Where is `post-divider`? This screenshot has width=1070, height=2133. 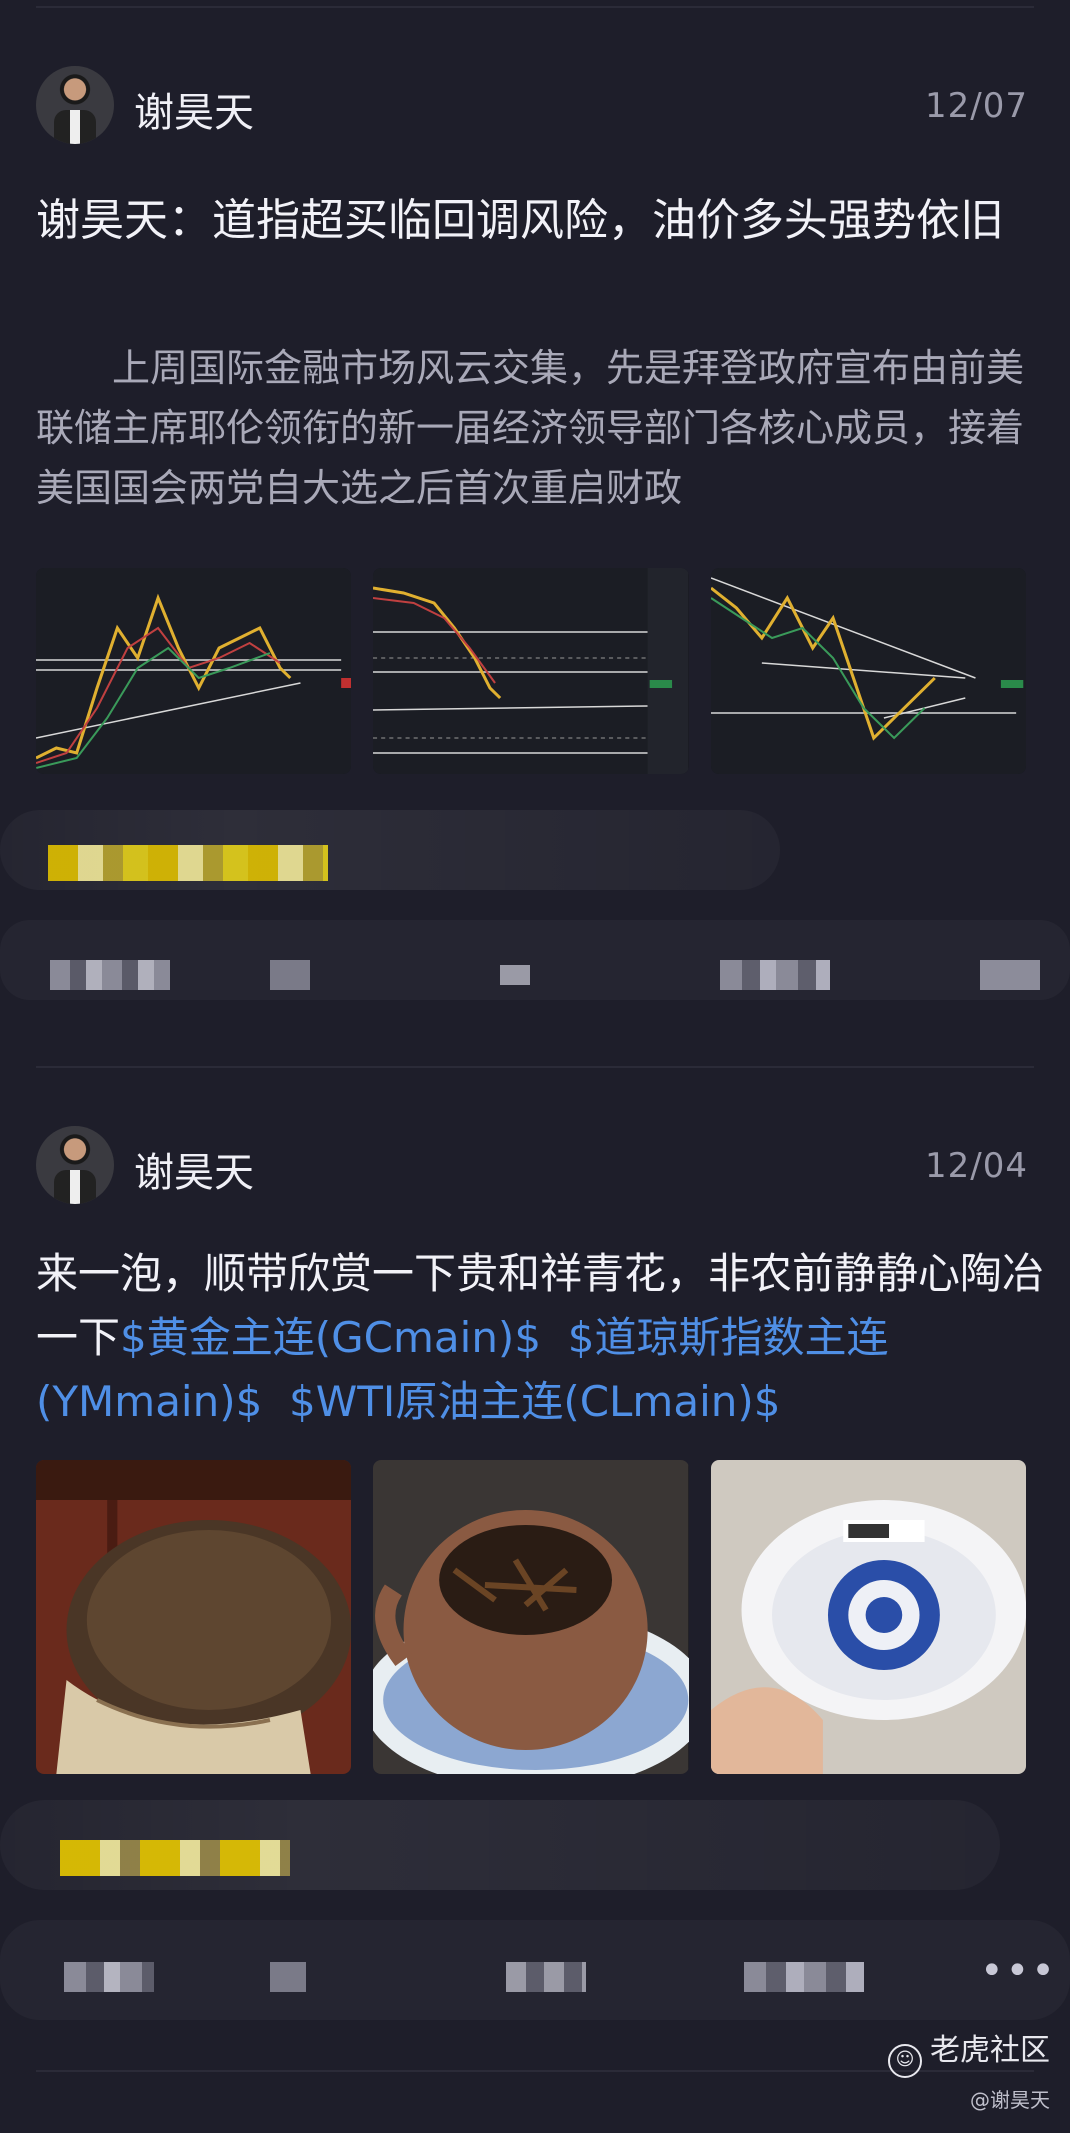
post-divider is located at coordinates (535, 1067).